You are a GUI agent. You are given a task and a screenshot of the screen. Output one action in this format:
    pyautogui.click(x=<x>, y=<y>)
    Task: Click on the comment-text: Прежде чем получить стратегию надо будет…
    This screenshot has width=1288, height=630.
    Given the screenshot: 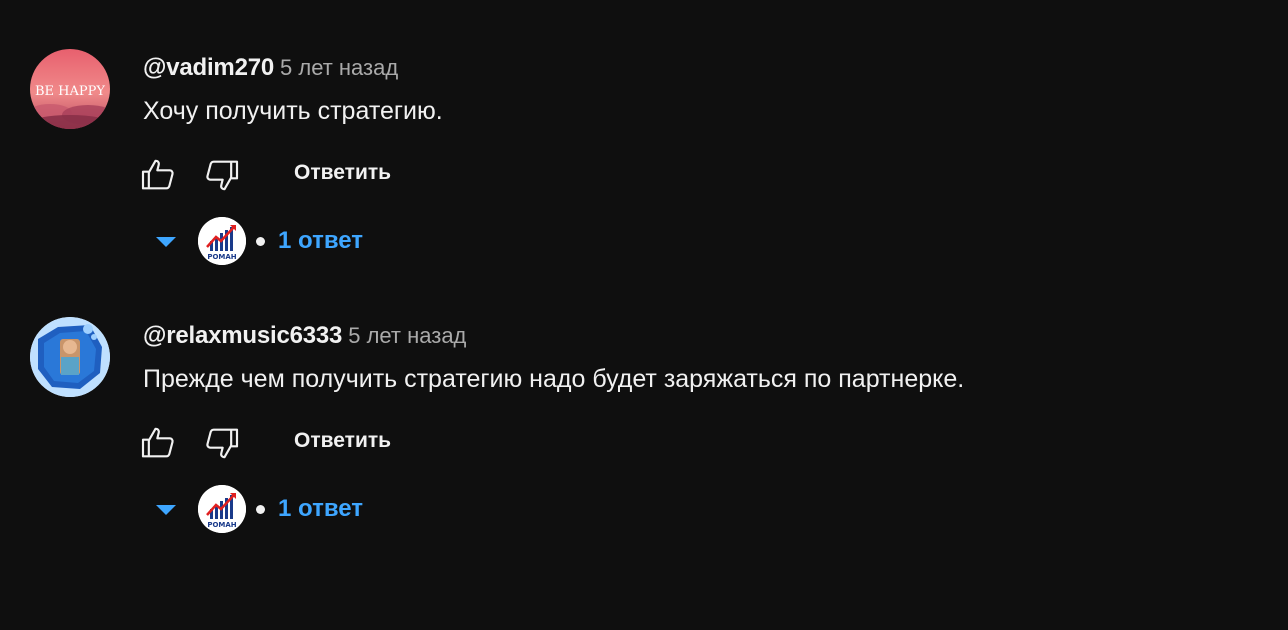 What is the action you would take?
    pyautogui.click(x=554, y=379)
    